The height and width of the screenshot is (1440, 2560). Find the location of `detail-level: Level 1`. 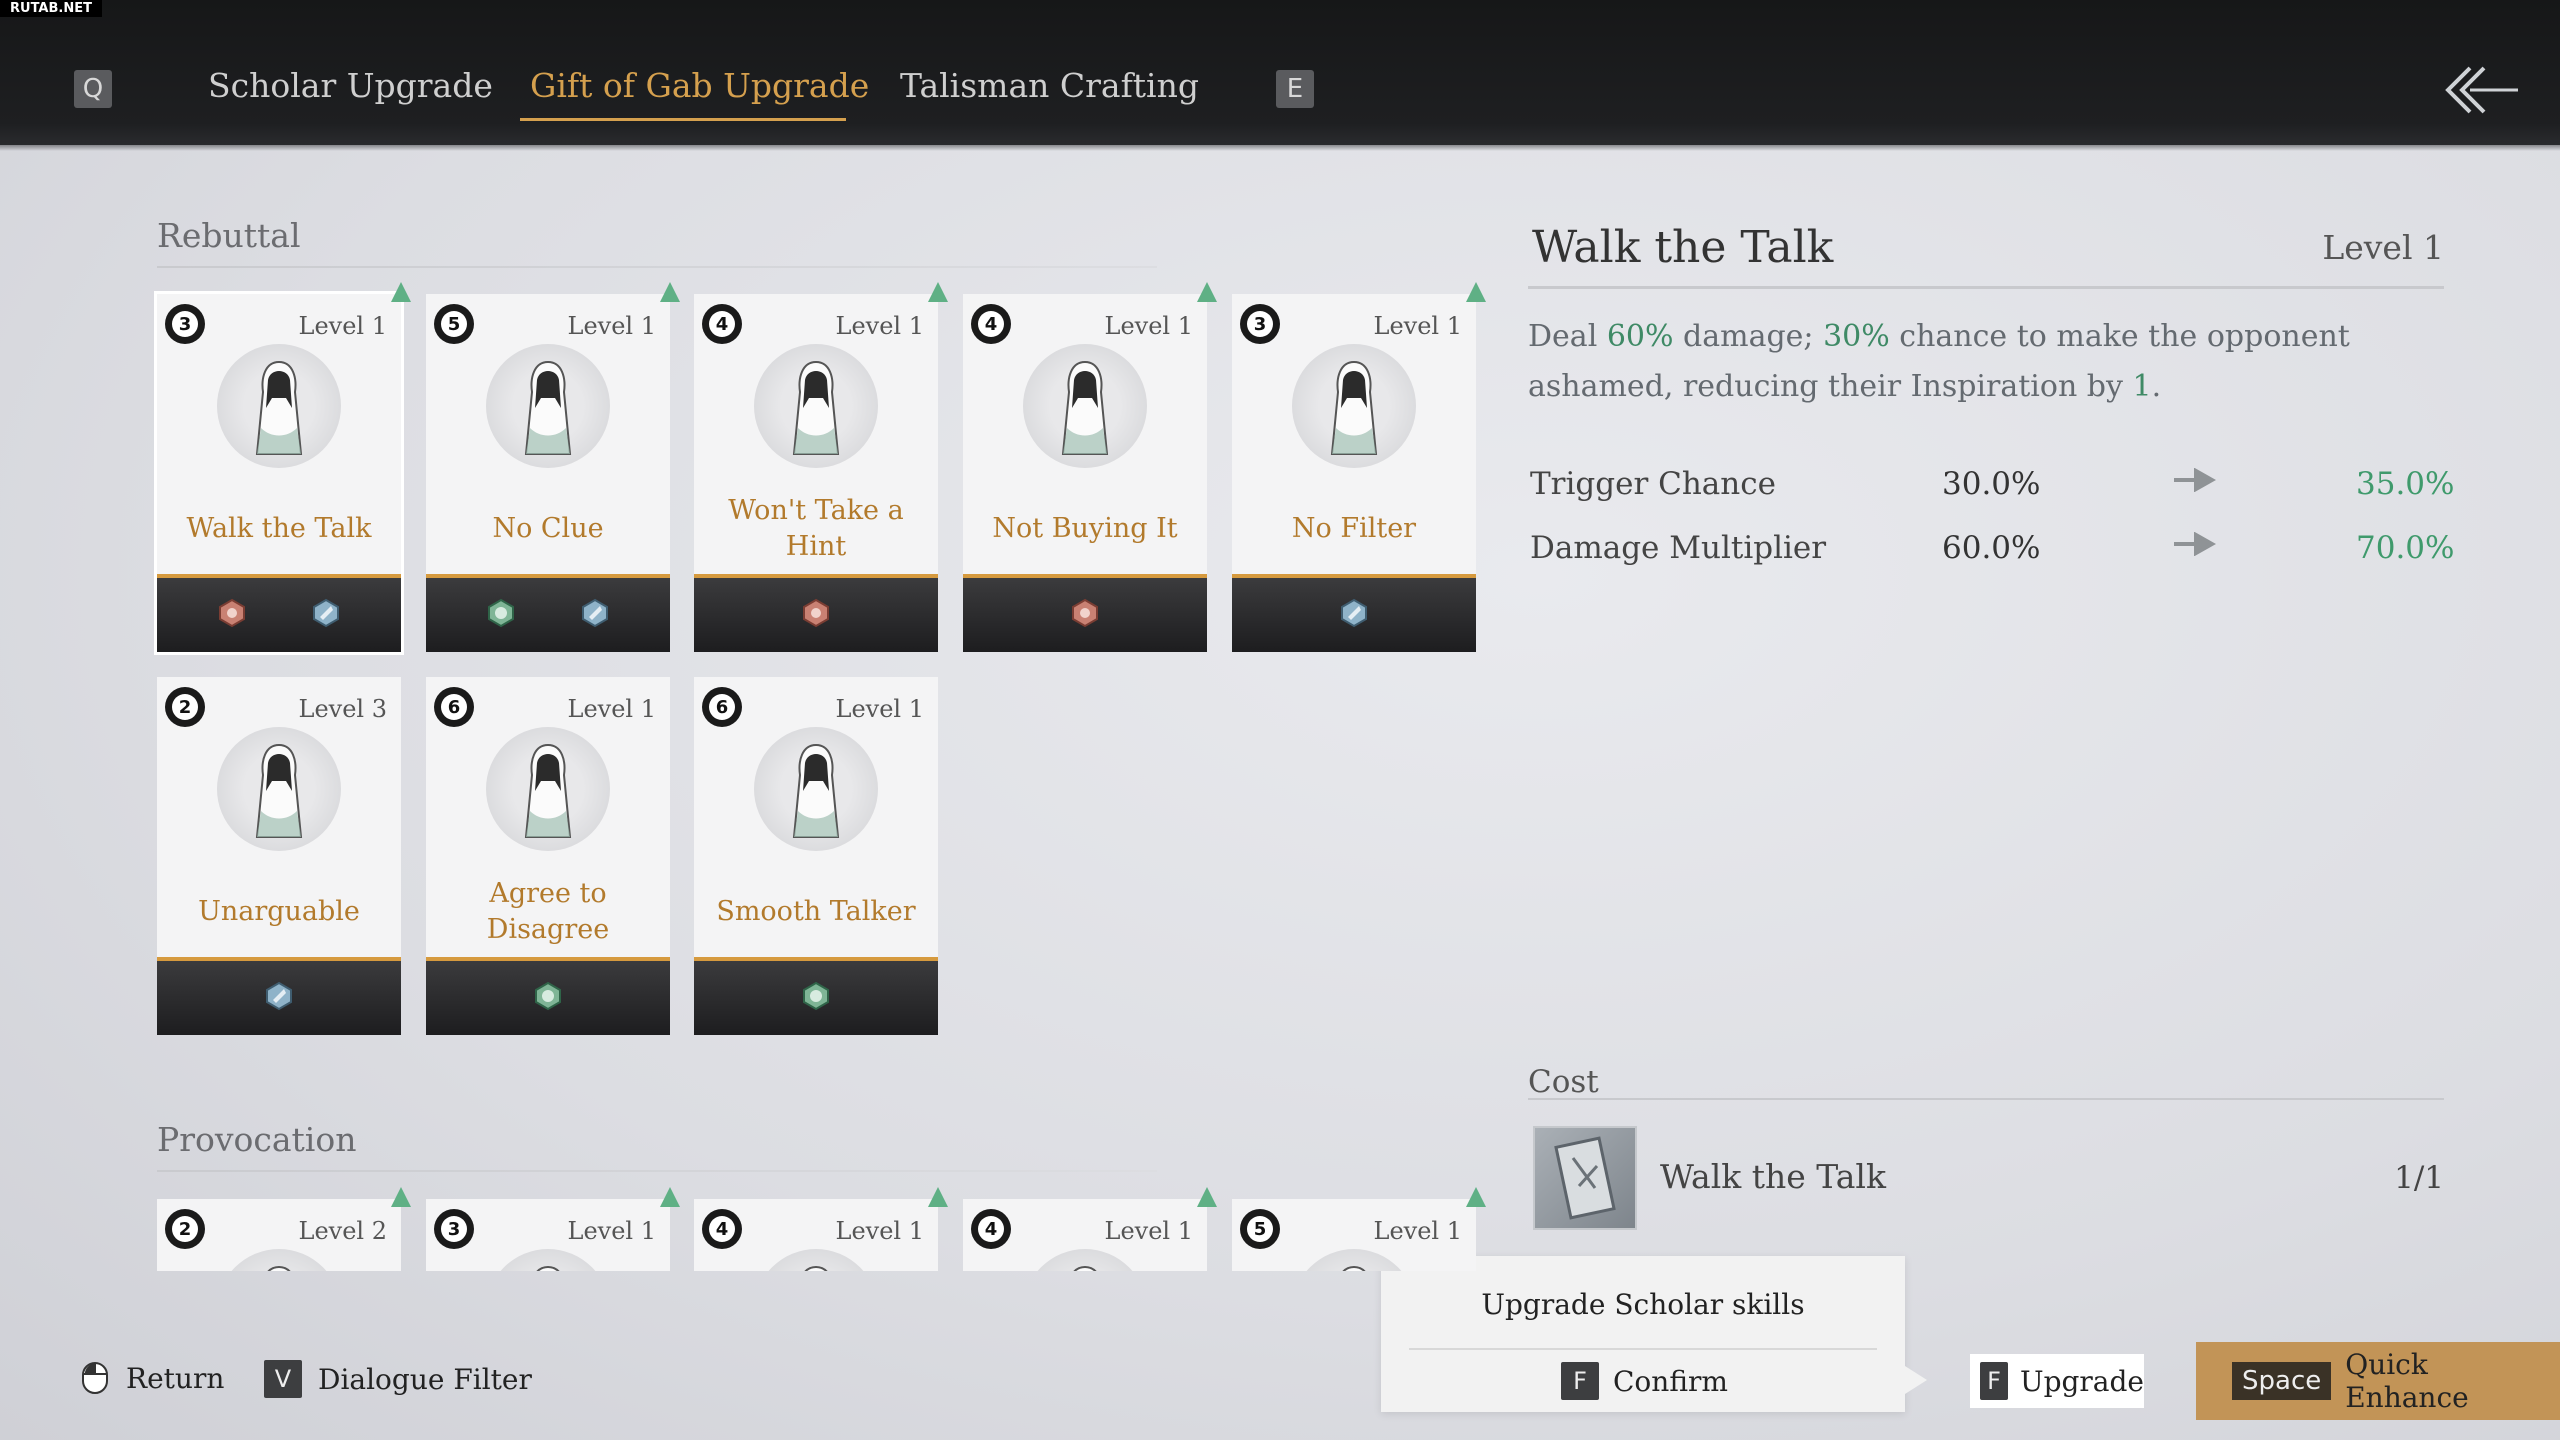

detail-level: Level 1 is located at coordinates (2383, 247).